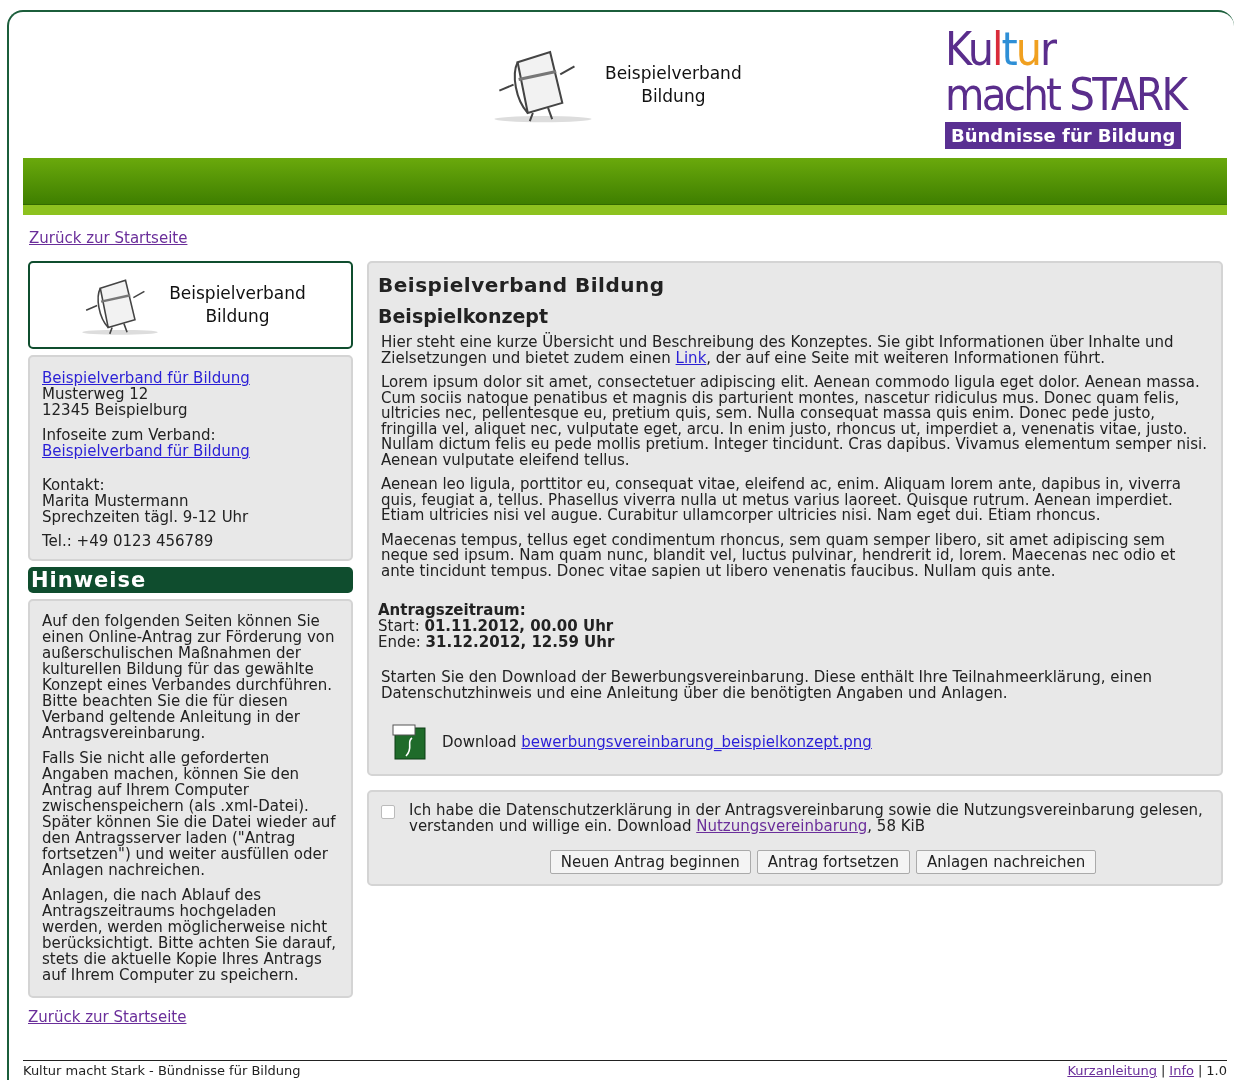 Image resolution: width=1234 pixels, height=1082 pixels. What do you see at coordinates (146, 517) in the screenshot?
I see `contact-line: Sprechzeiten tägl. 9-12 Uhr` at bounding box center [146, 517].